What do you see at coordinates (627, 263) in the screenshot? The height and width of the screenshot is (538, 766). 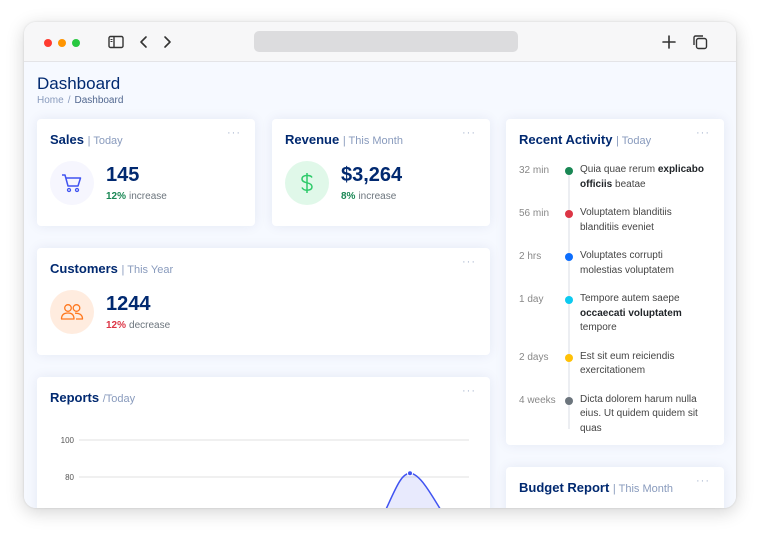 I see `activity-text: Voluptates corrupti molestias voluptatem` at bounding box center [627, 263].